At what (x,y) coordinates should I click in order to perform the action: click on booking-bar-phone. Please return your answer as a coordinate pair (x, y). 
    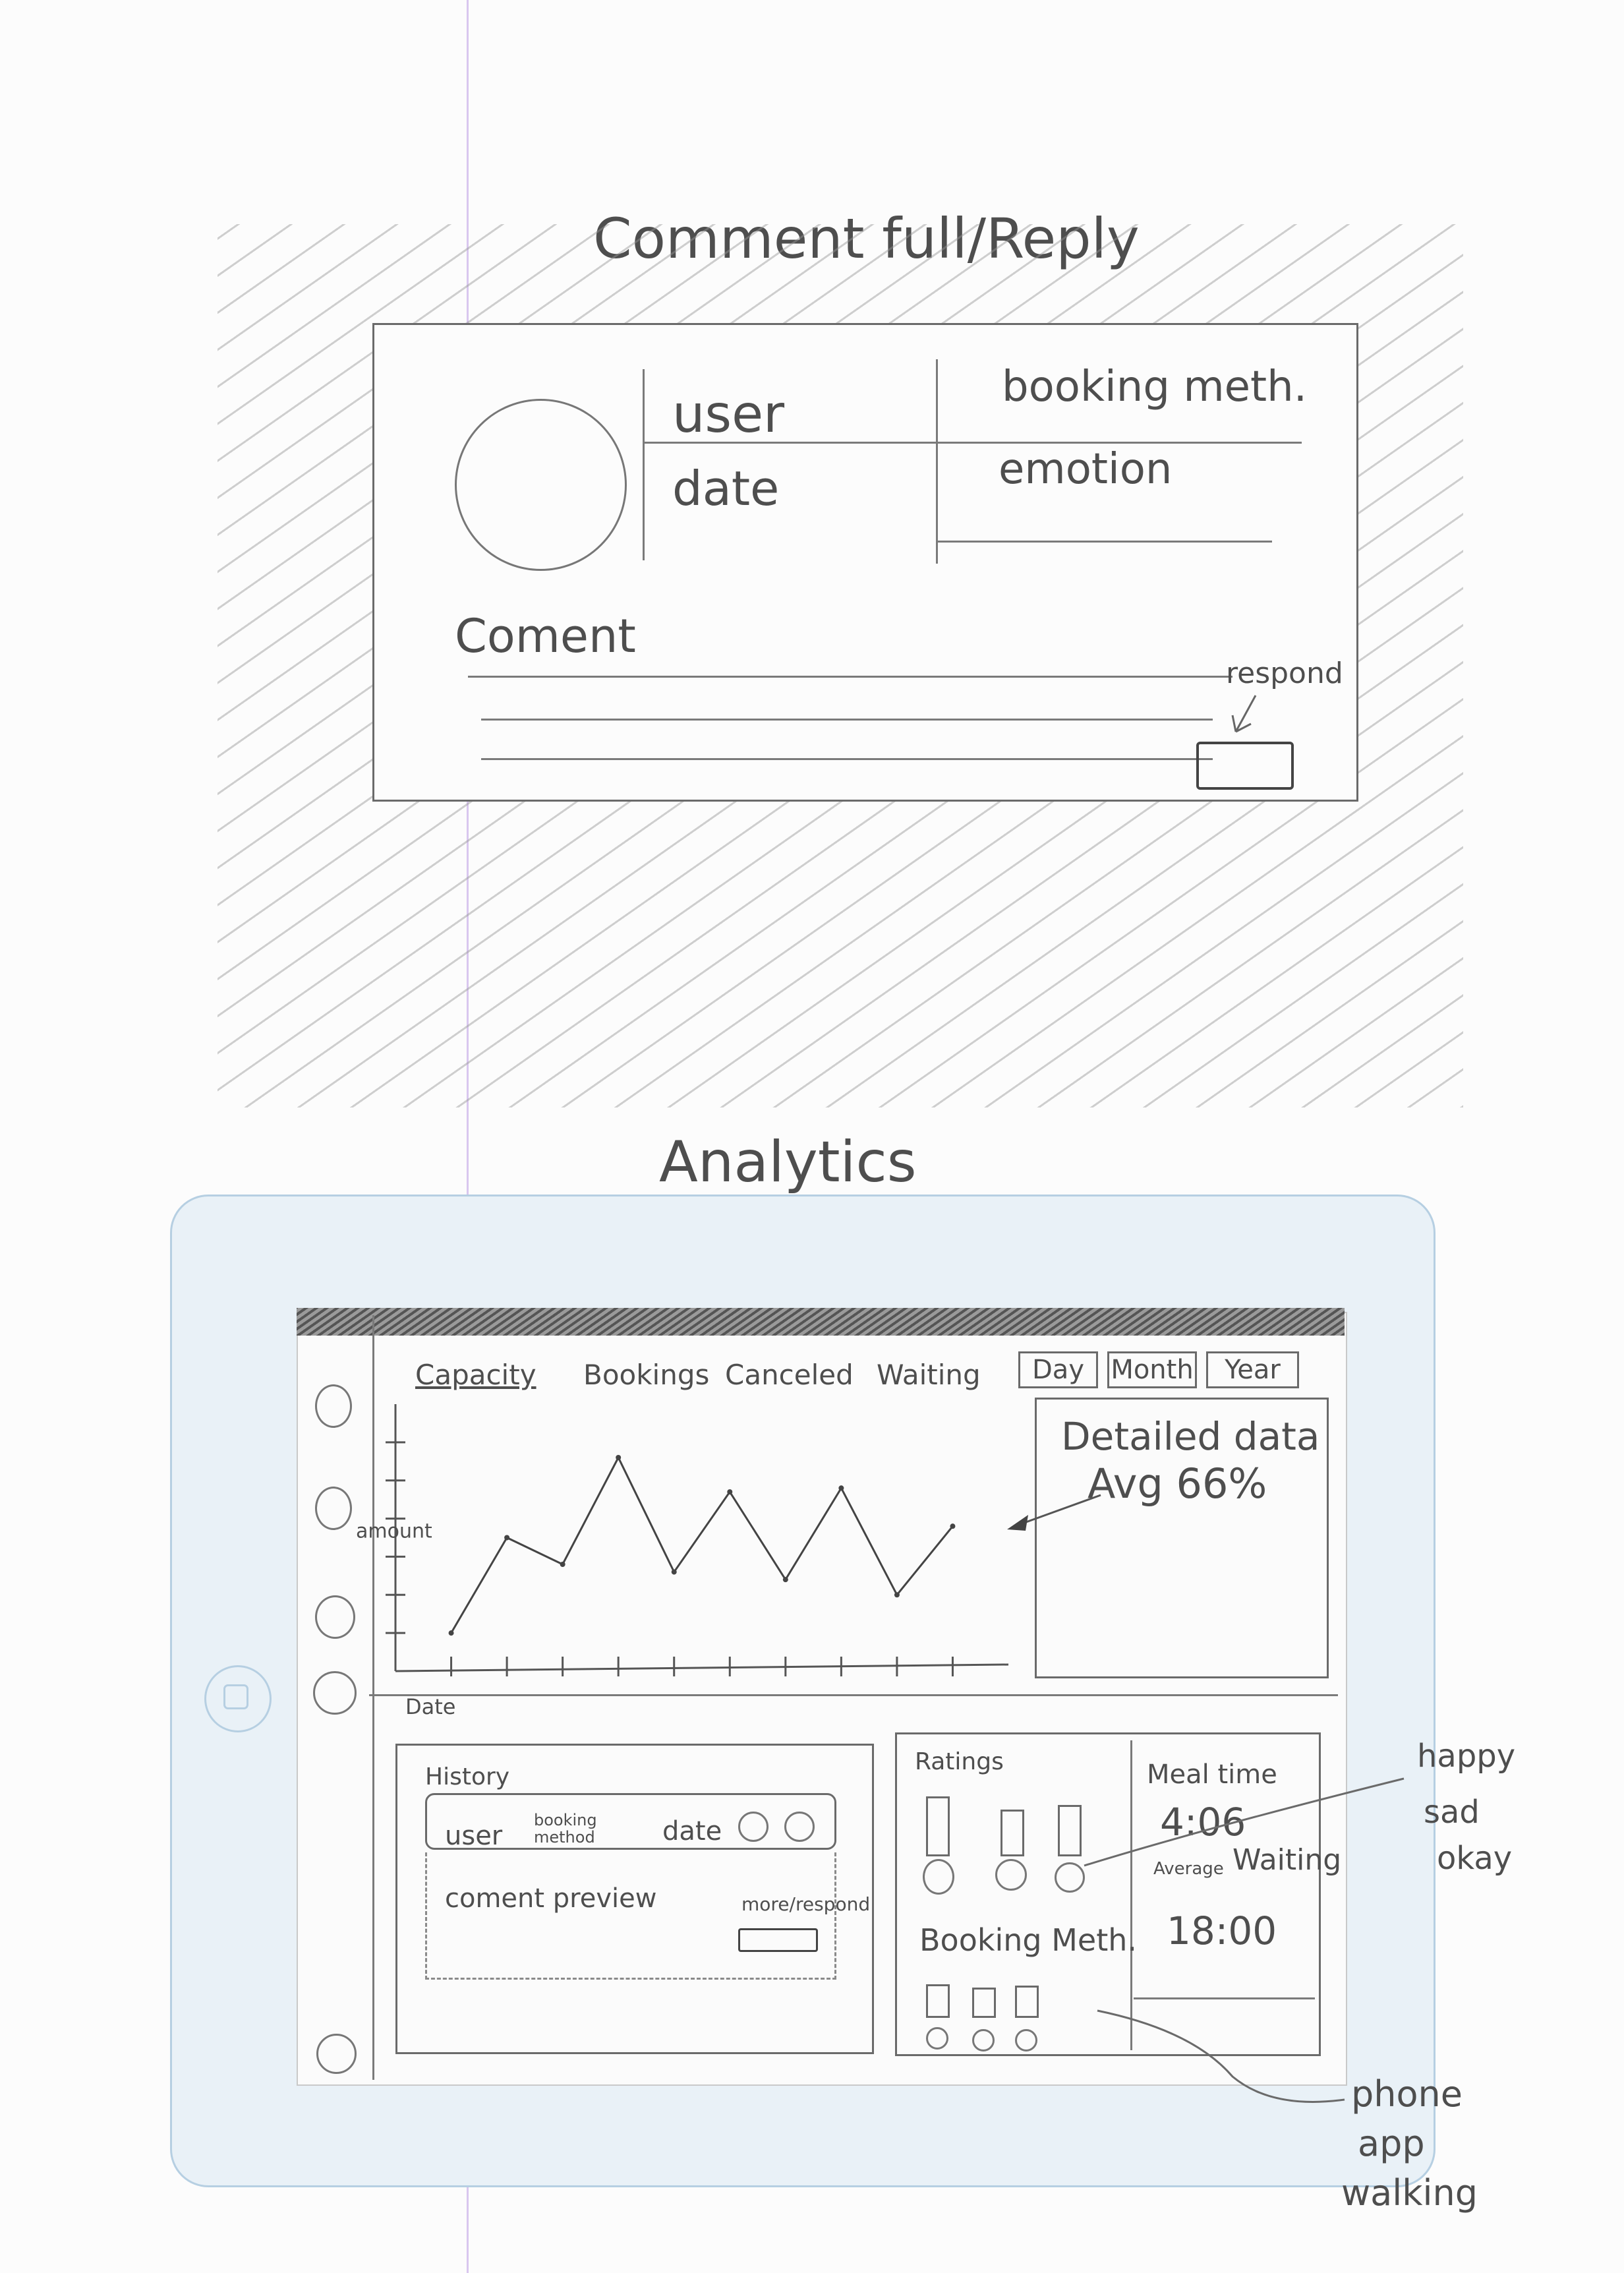
    Looking at the image, I should click on (938, 2001).